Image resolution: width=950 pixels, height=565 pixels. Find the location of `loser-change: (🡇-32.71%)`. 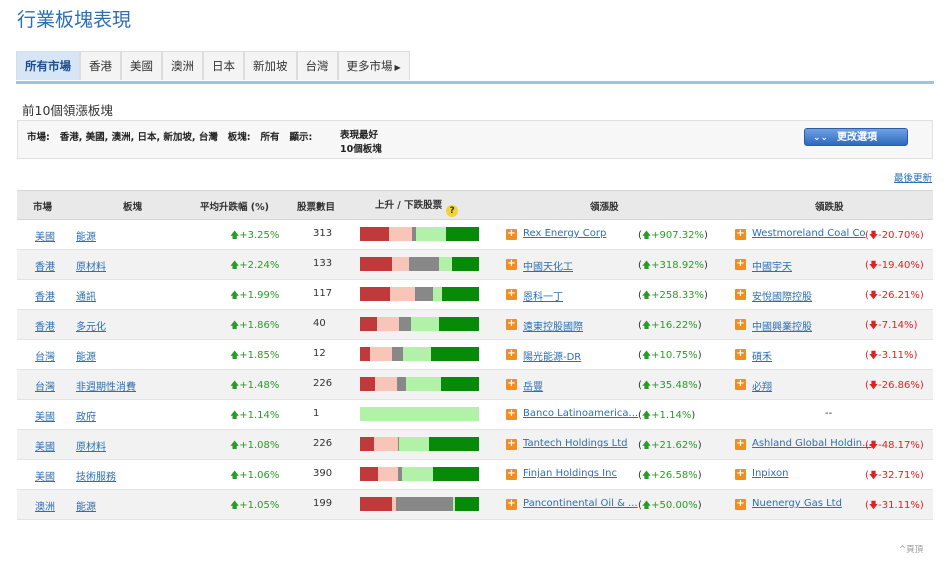

loser-change: (🡇-32.71%) is located at coordinates (894, 476).